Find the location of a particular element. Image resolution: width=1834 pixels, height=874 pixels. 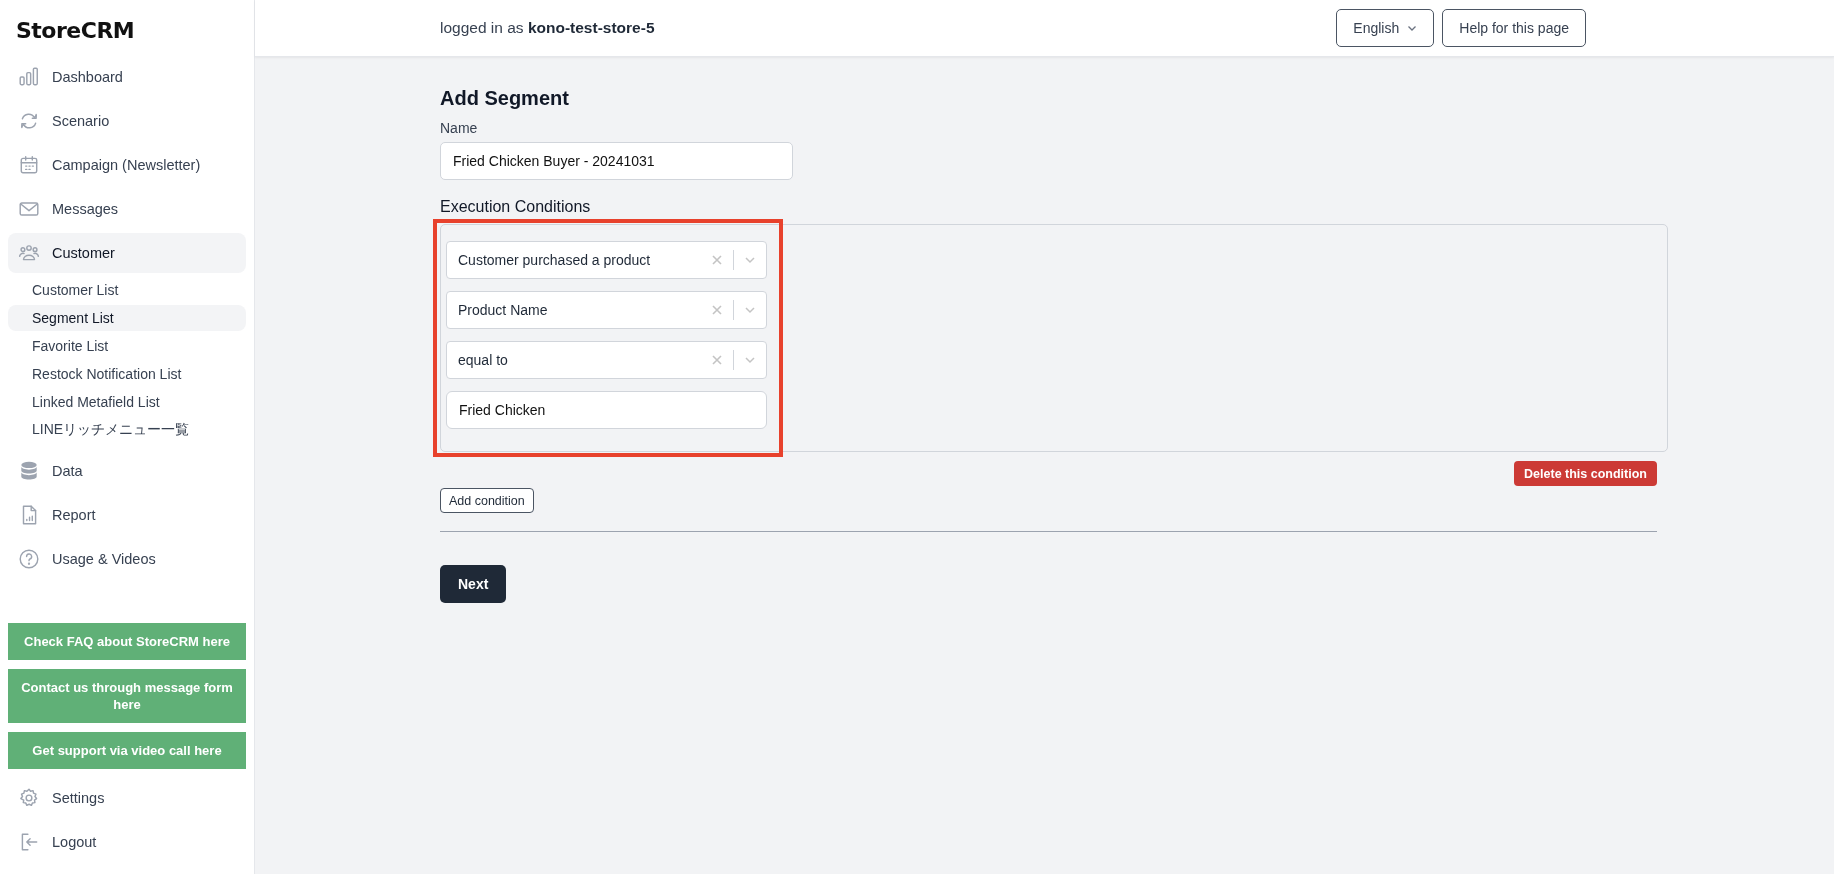

page-title: Add Segment is located at coordinates (504, 98).